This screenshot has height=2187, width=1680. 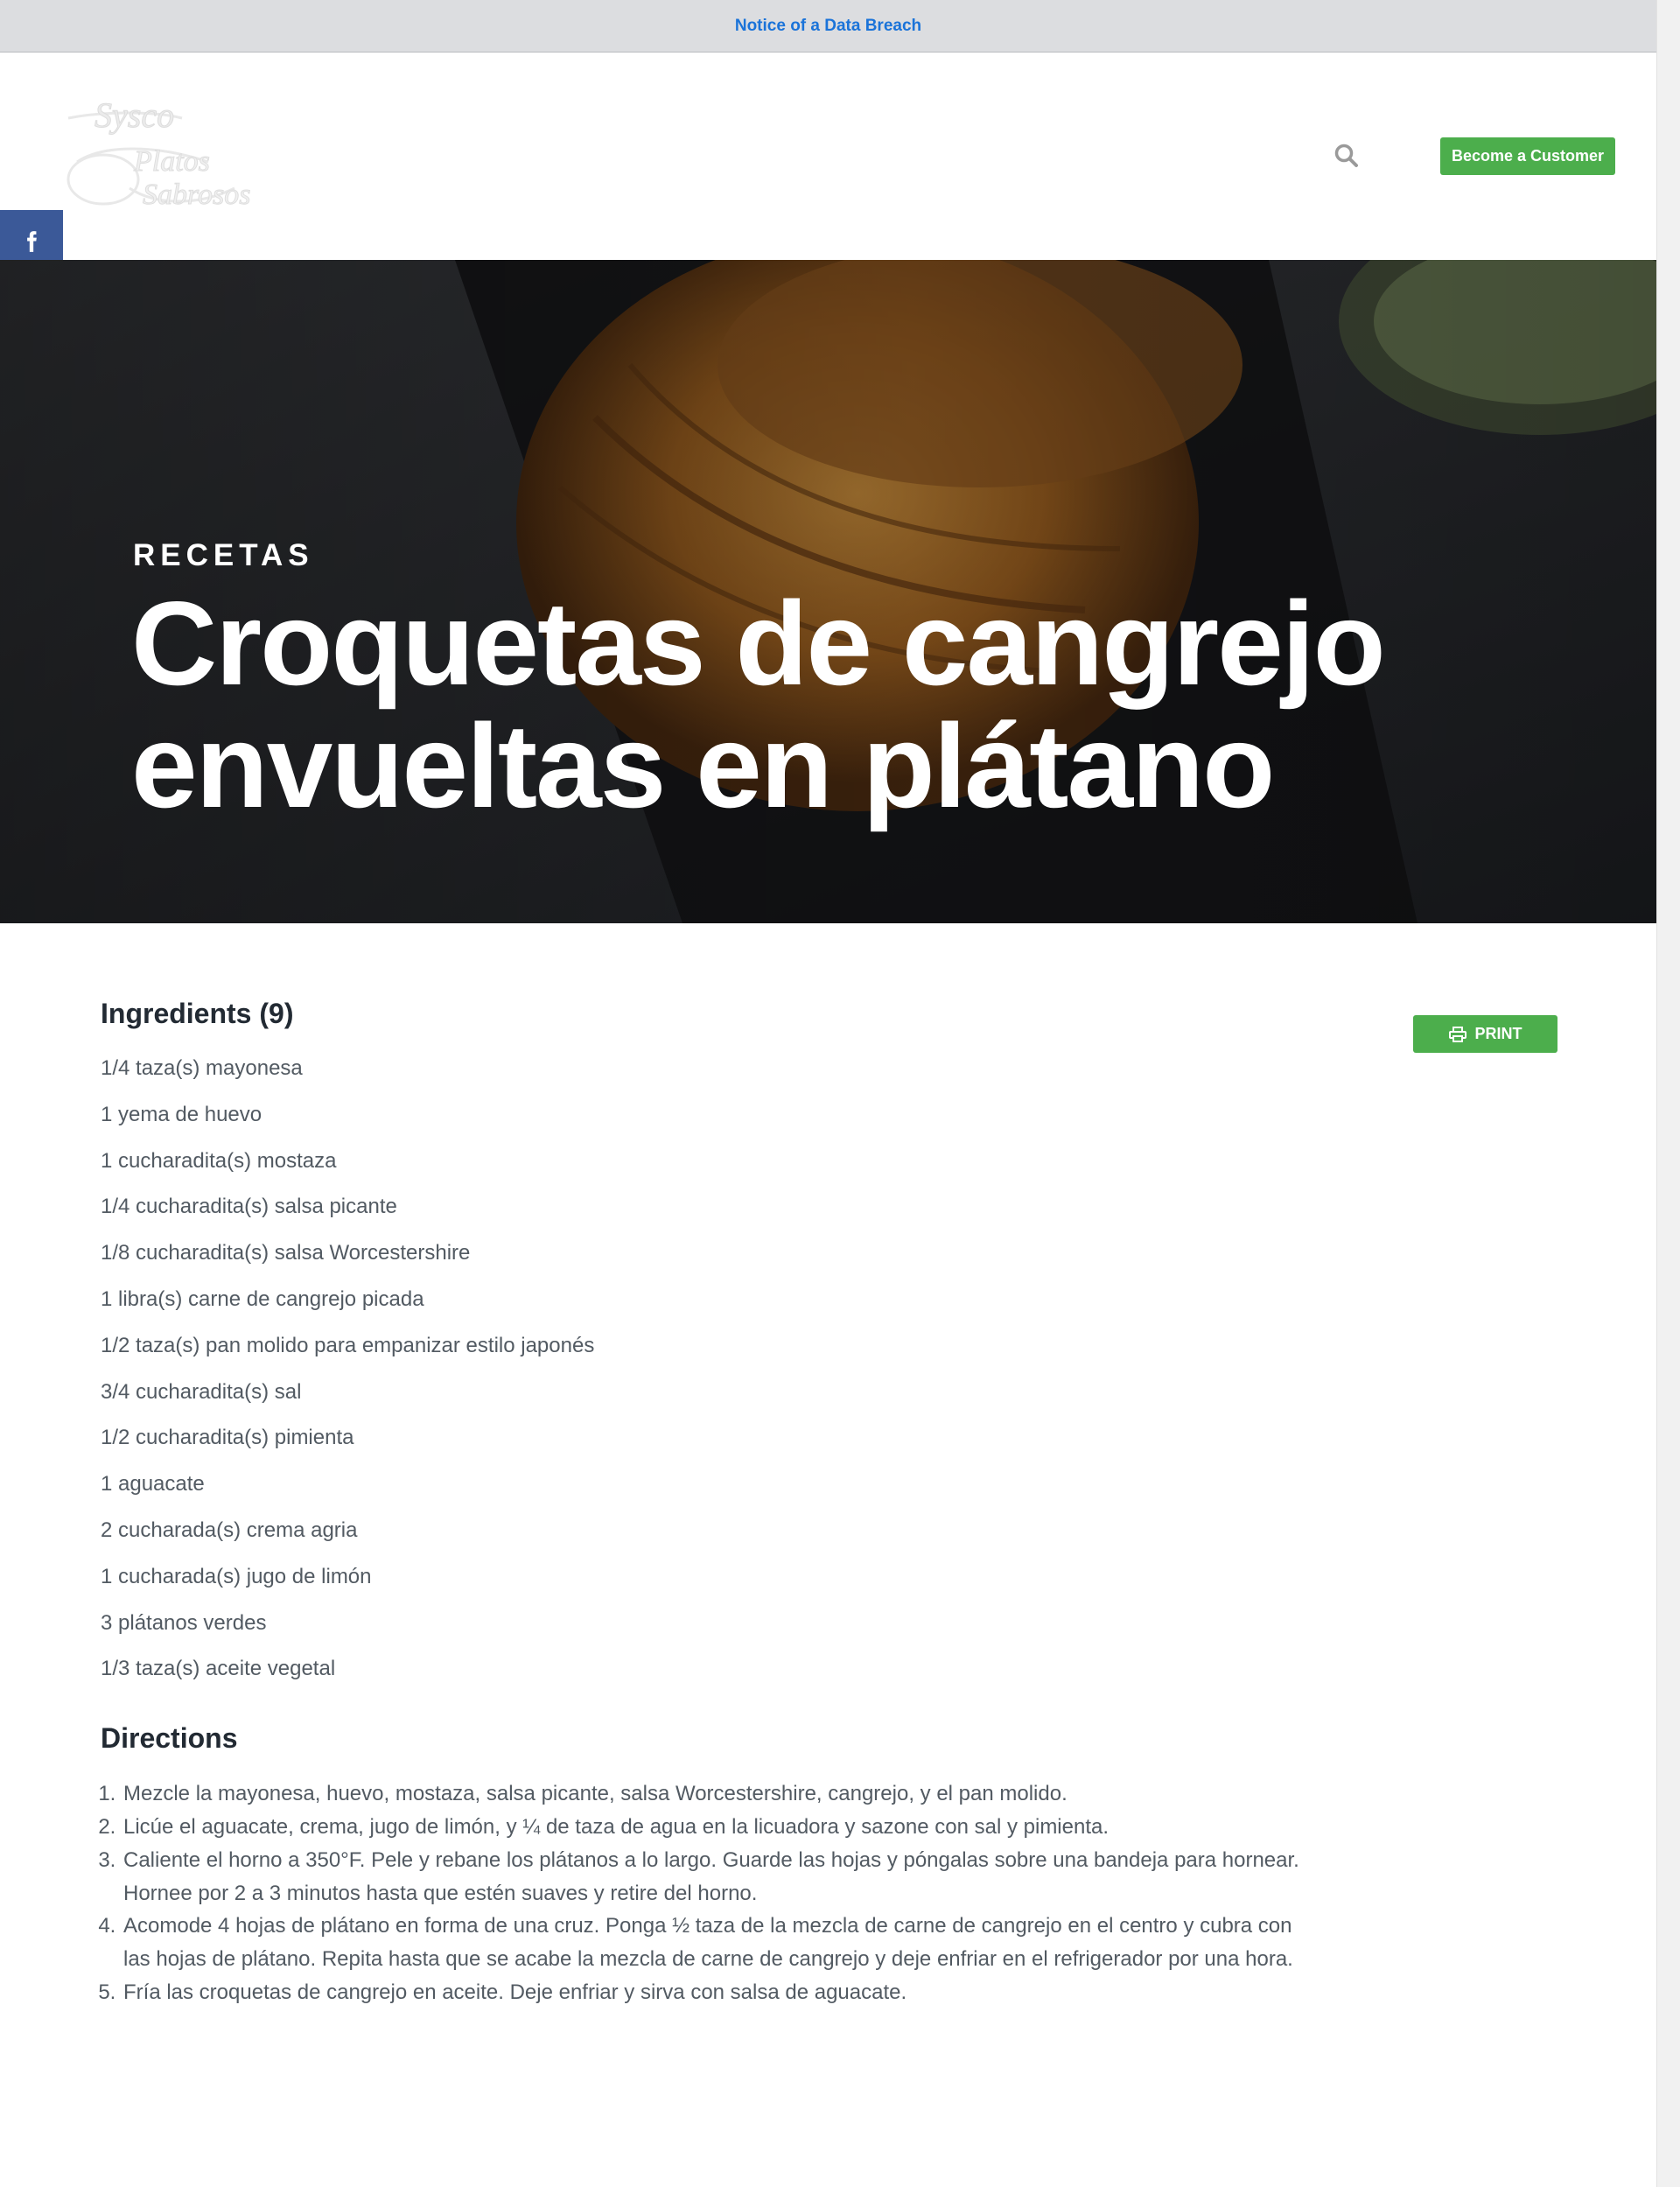 I want to click on ingredient-item: 1 libra(s) carne de cangrejo picada, so click(x=262, y=1298).